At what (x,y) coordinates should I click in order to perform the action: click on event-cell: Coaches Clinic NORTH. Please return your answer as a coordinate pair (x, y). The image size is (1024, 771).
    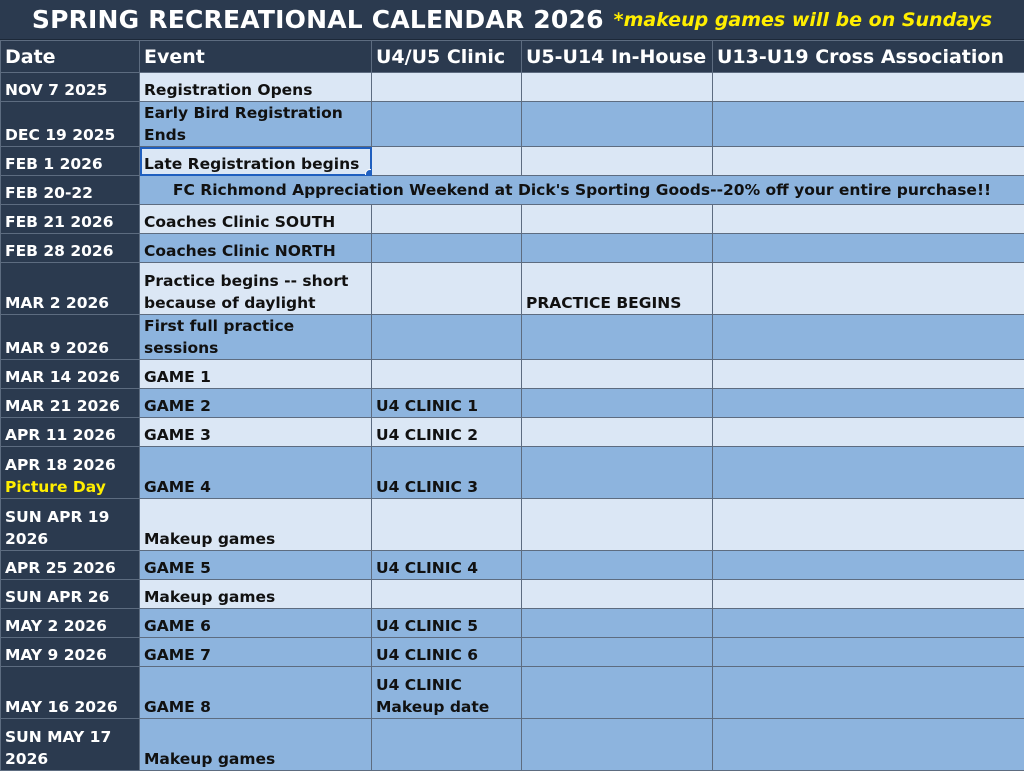
    Looking at the image, I should click on (256, 248).